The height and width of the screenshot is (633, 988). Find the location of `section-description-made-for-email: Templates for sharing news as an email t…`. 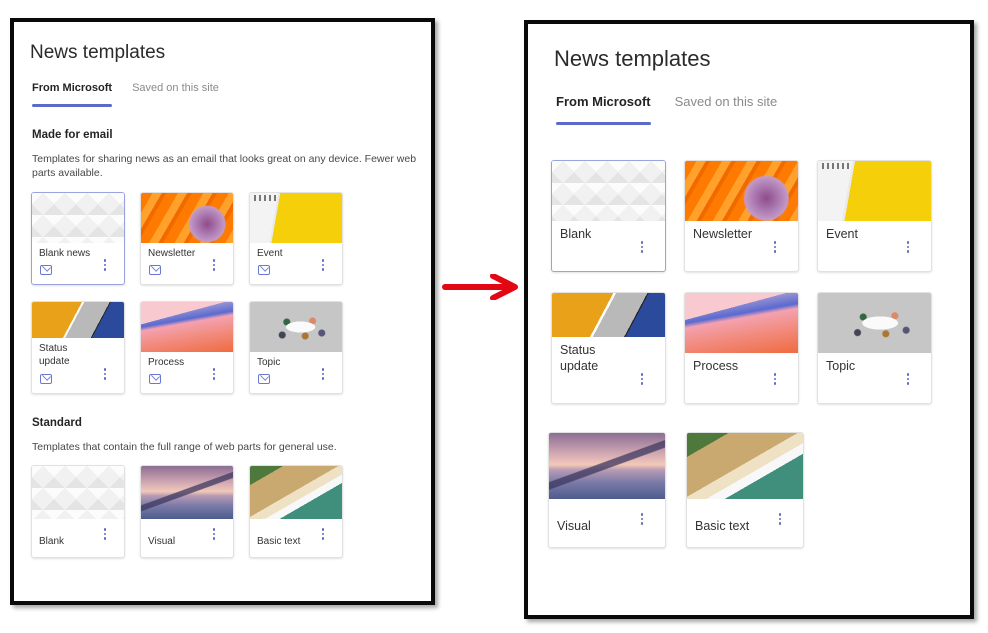

section-description-made-for-email: Templates for sharing news as an email t… is located at coordinates (224, 166).